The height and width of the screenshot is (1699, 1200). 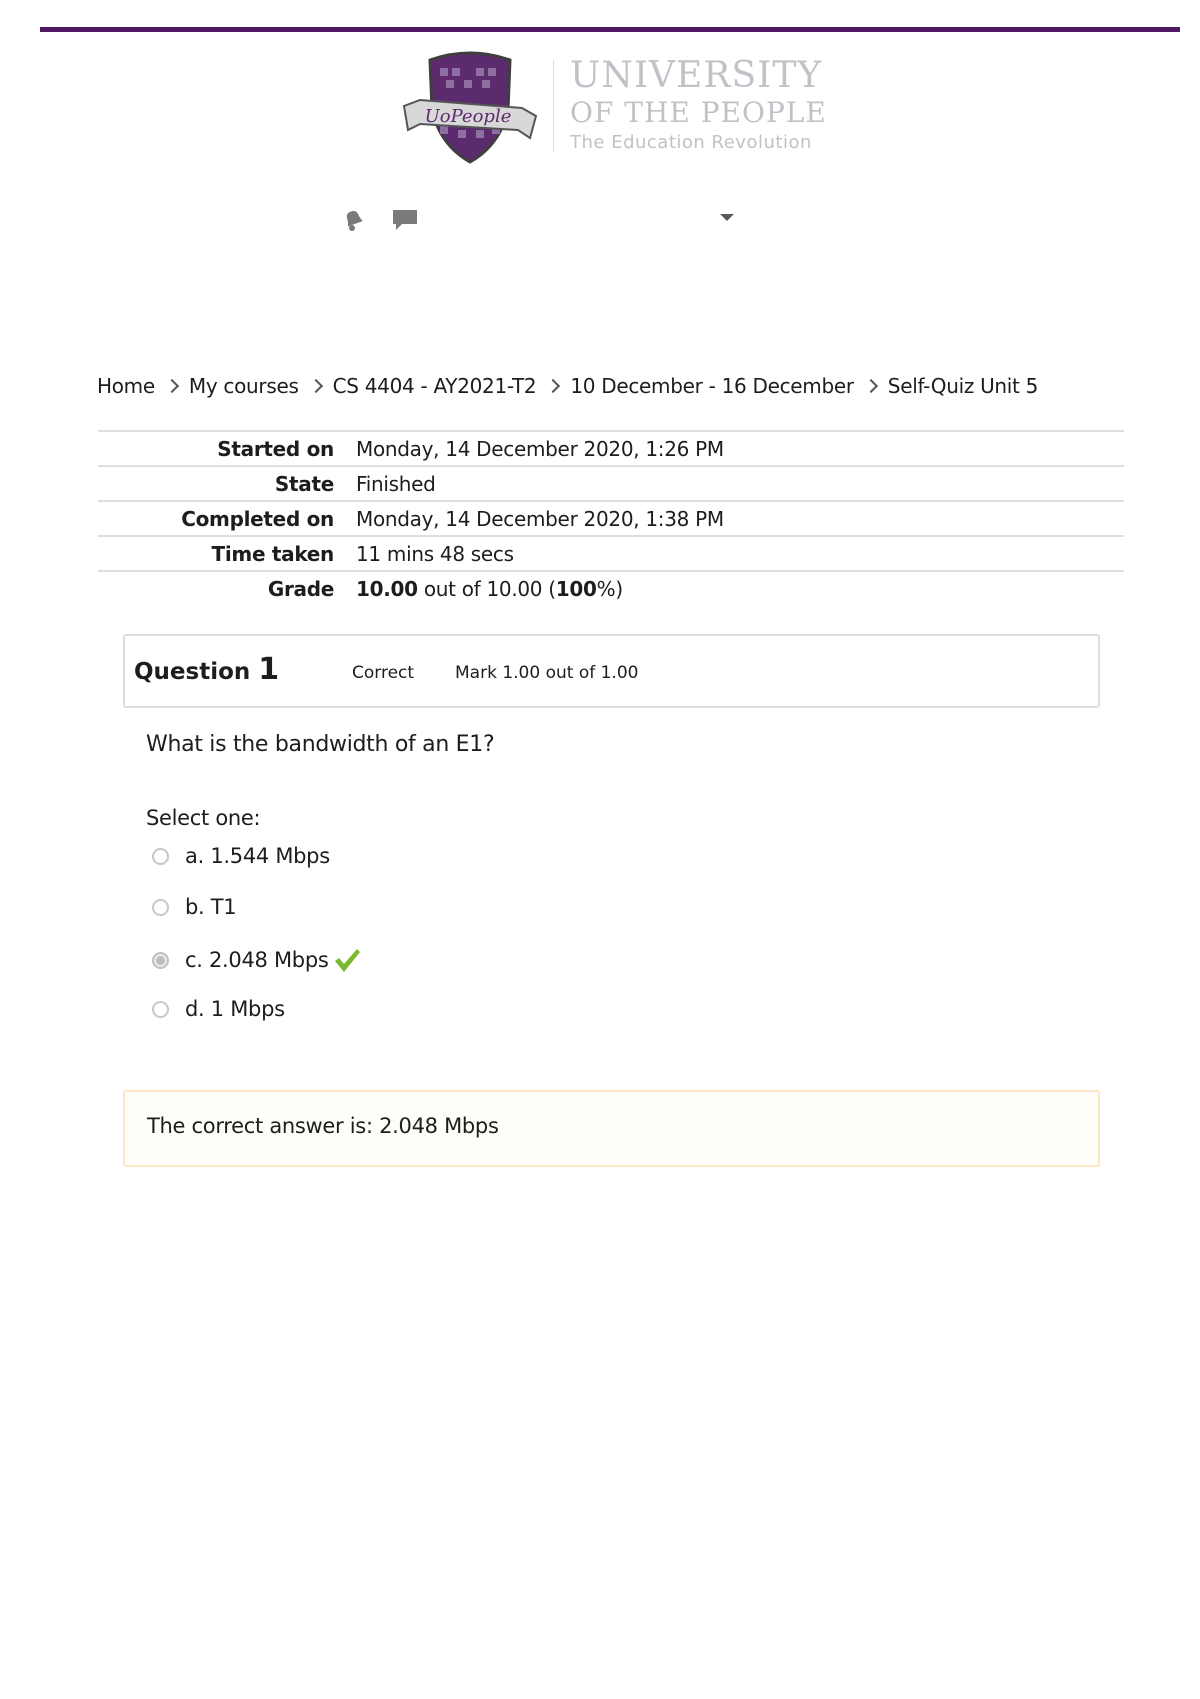 What do you see at coordinates (257, 518) in the screenshot?
I see `completed-label: Completed on` at bounding box center [257, 518].